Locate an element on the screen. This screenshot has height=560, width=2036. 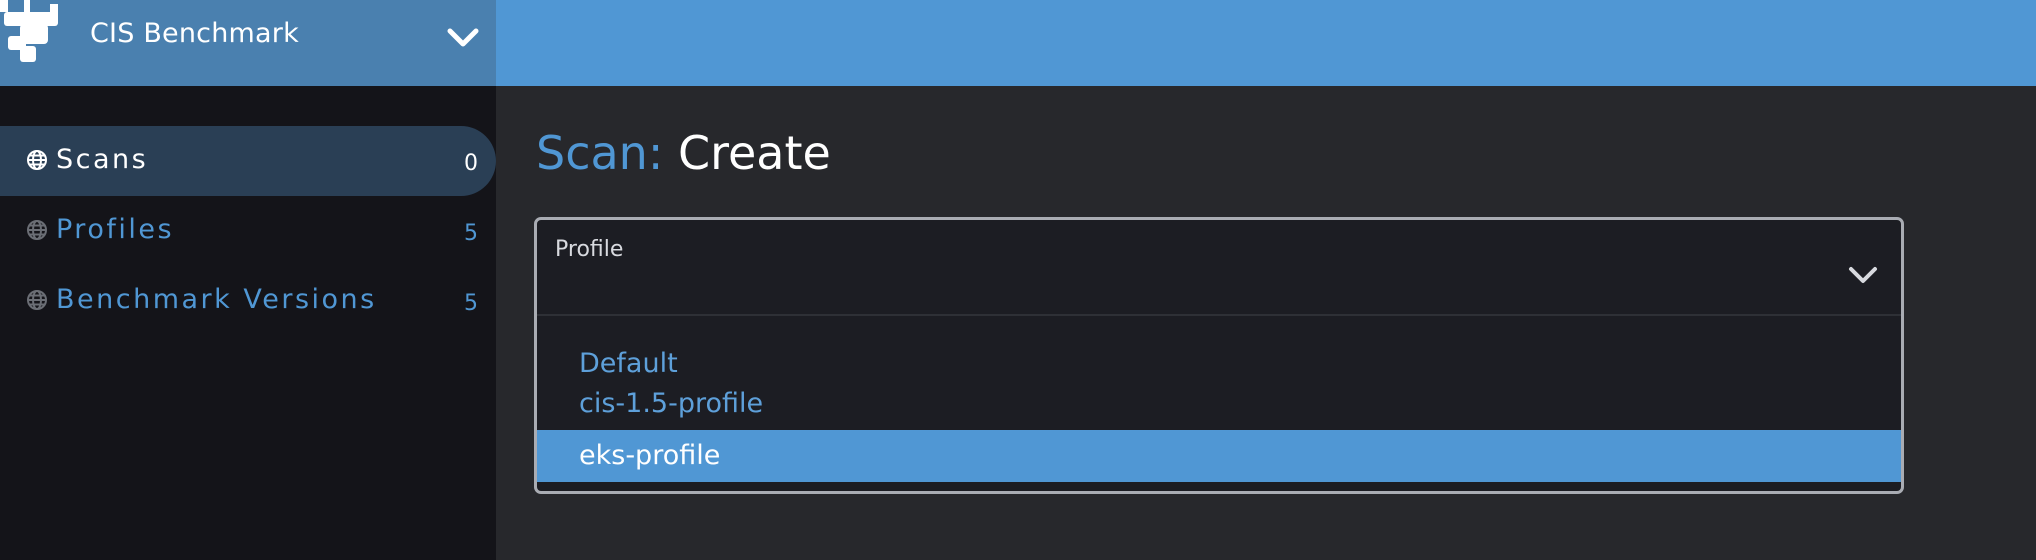
page-title-main: Create is located at coordinates (754, 153).